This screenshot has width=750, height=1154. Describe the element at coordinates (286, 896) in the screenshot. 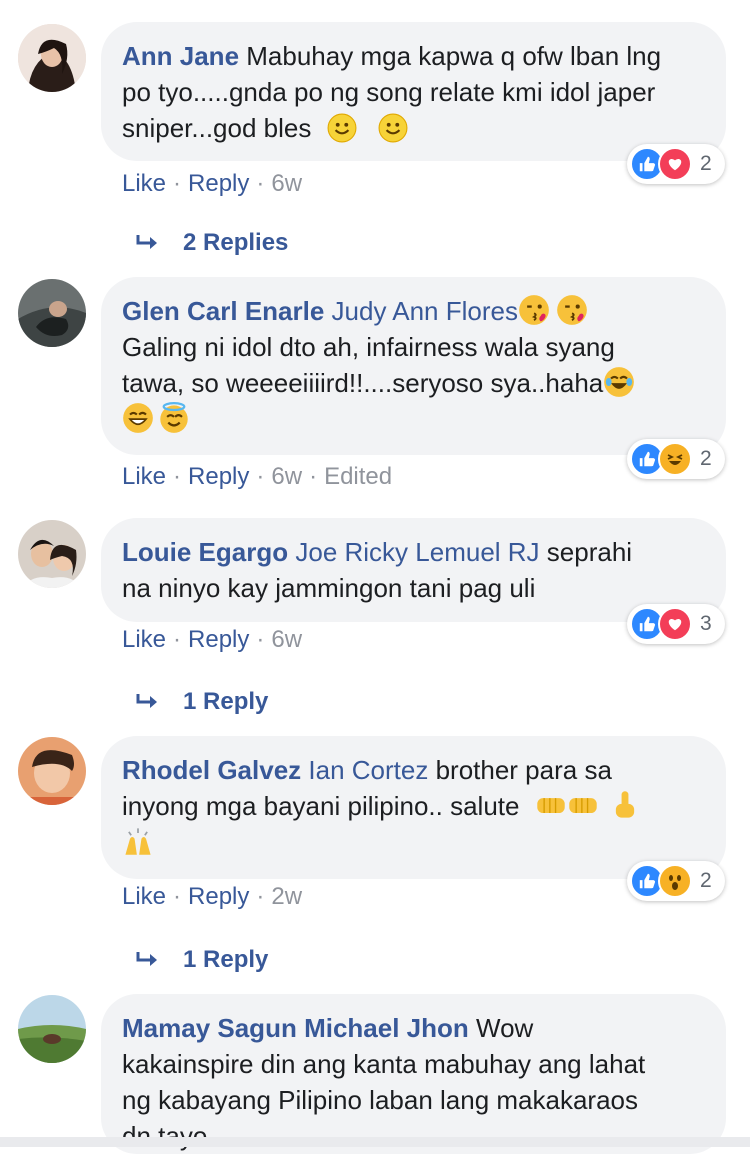

I see `comment-time: 2w` at that location.